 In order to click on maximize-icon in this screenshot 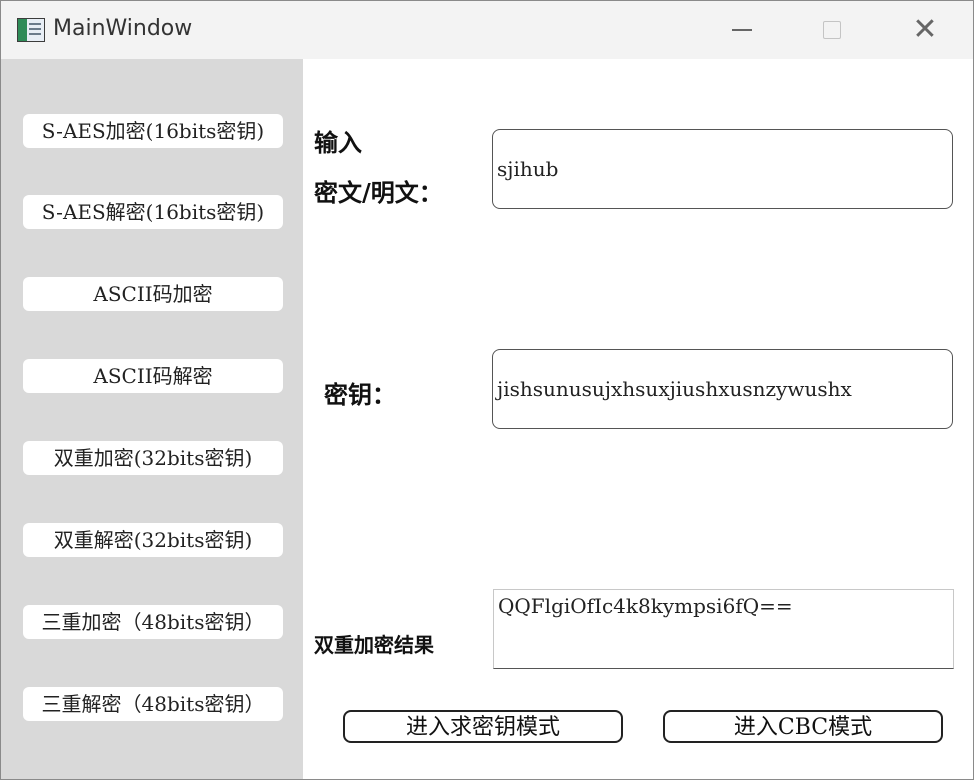, I will do `click(832, 30)`.